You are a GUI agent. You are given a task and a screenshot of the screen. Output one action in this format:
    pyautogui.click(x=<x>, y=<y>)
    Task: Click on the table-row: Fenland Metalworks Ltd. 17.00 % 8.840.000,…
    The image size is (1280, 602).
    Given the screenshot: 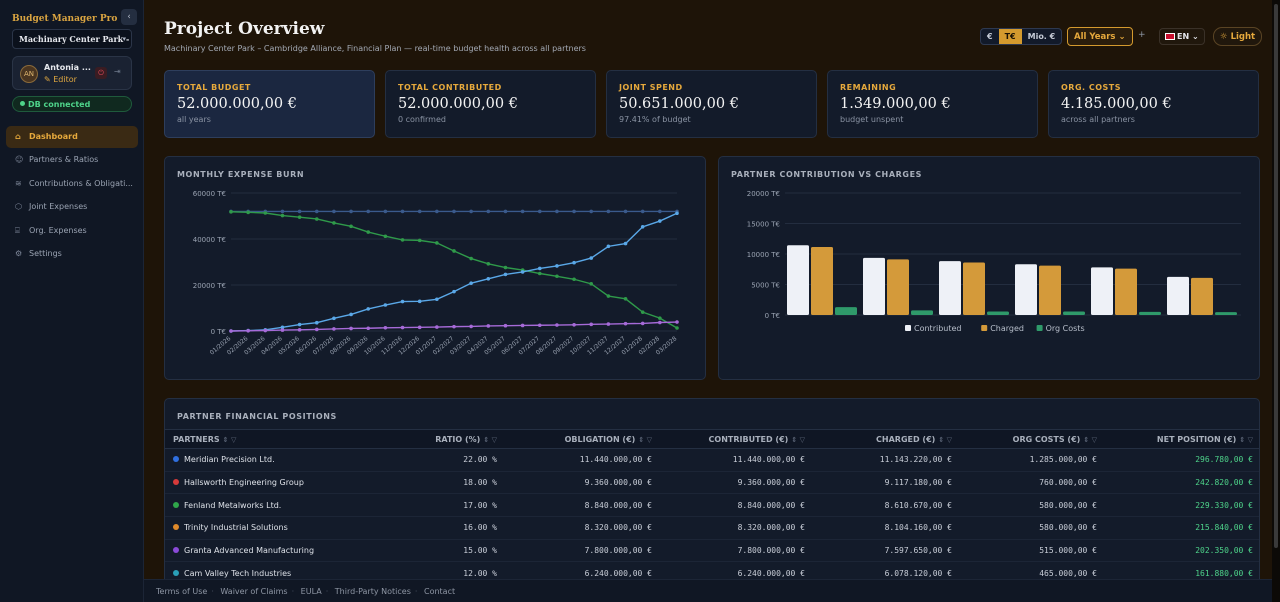 What is the action you would take?
    pyautogui.click(x=712, y=505)
    